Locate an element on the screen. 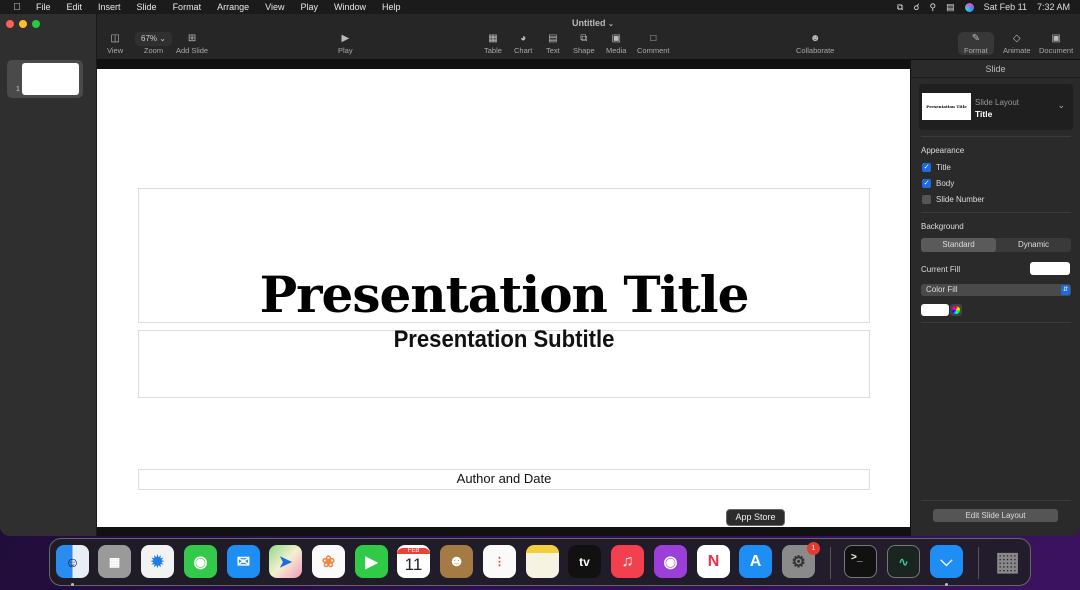  format-tab: ✎ Format is located at coordinates (976, 43).